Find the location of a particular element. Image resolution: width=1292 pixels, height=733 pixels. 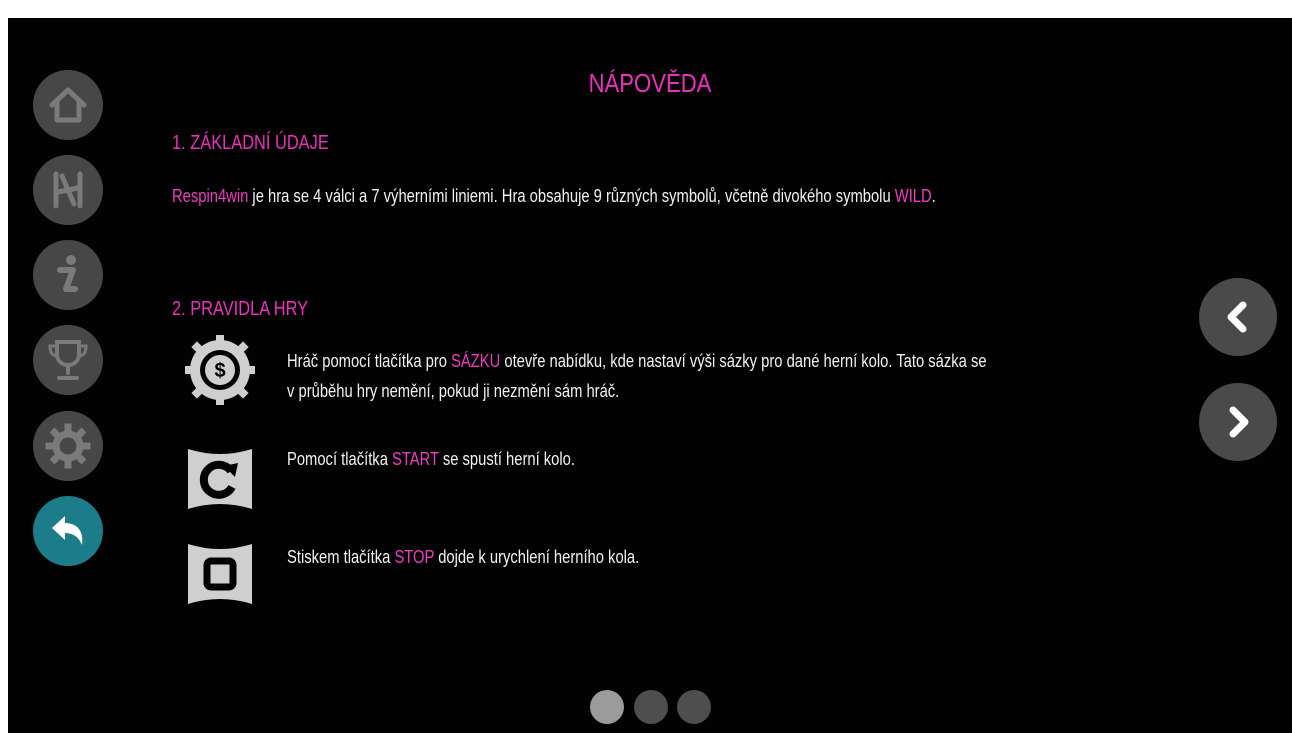

section-heading-rules: 2. PRAVIDLA HRY is located at coordinates (240, 309).